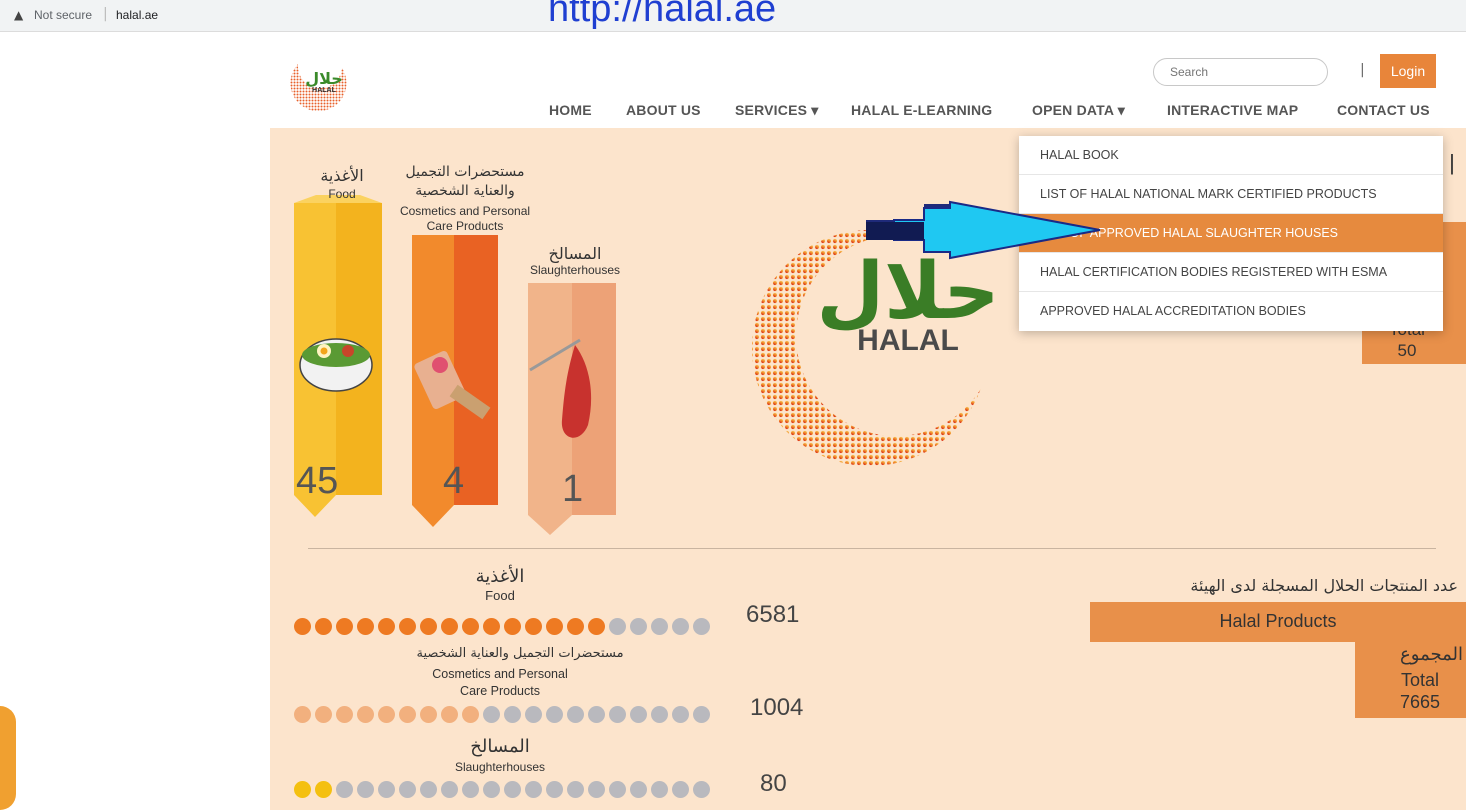 The width and height of the screenshot is (1466, 810). Describe the element at coordinates (777, 707) in the screenshot. I see `product-cosmetics-count: 1004` at that location.